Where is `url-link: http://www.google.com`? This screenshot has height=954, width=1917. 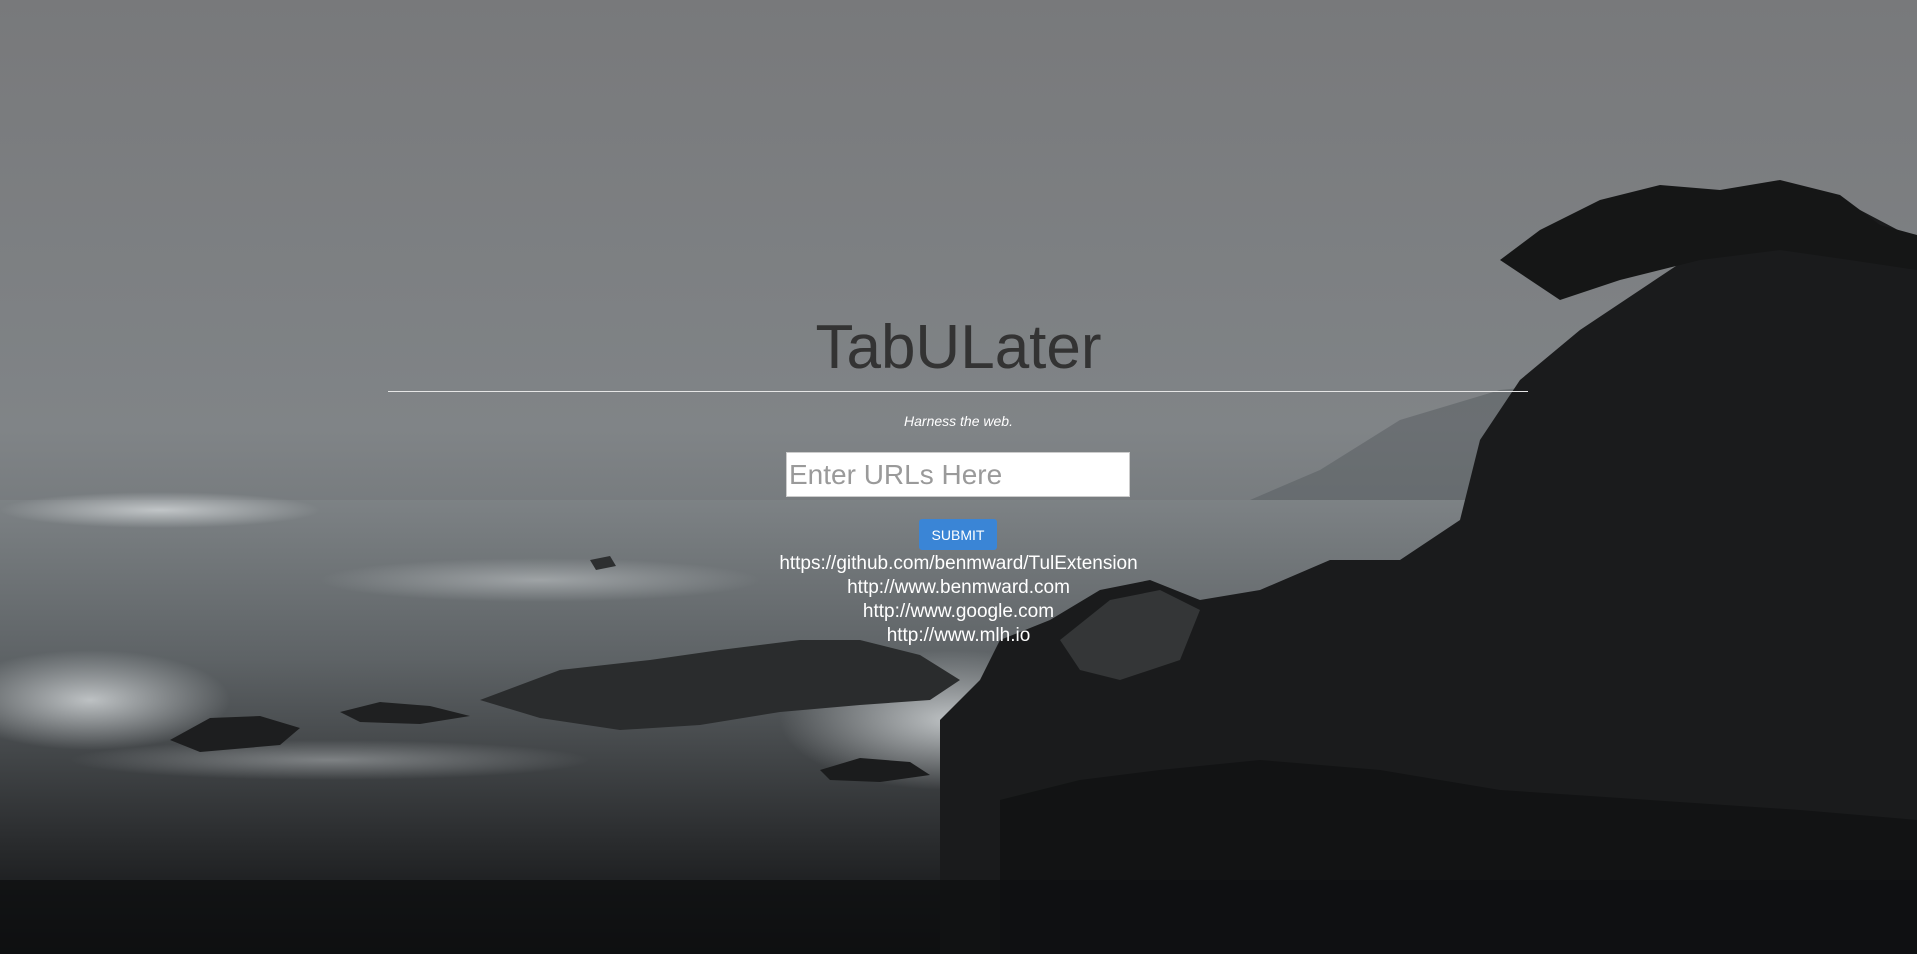
url-link: http://www.google.com is located at coordinates (958, 611).